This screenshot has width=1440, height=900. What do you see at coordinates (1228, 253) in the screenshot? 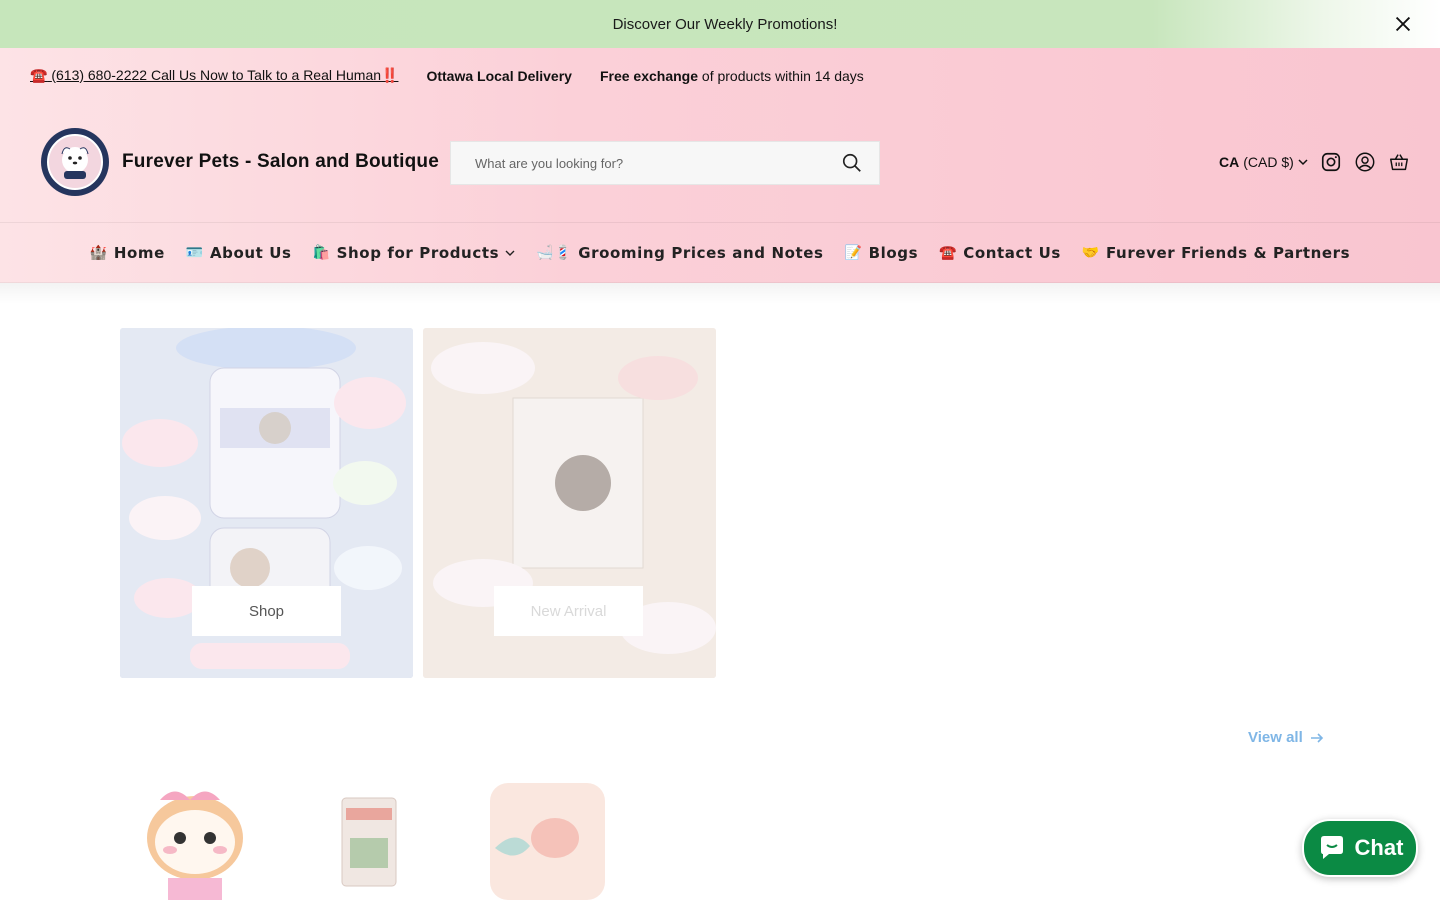
I see `nav-label: Furever Friends & Partners` at bounding box center [1228, 253].